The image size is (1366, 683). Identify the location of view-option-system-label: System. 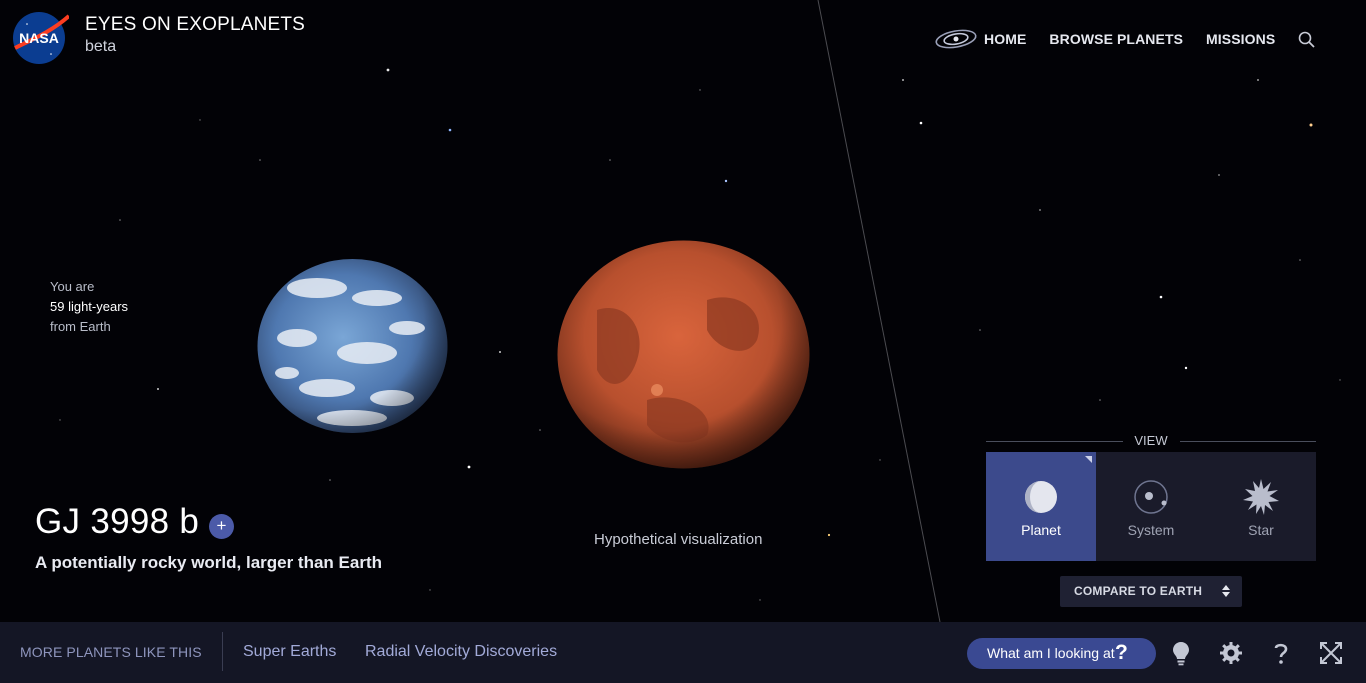
(1151, 530).